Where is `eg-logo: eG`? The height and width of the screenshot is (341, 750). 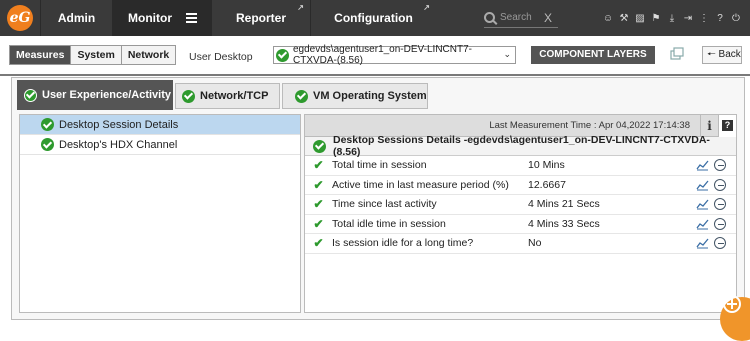 eg-logo: eG is located at coordinates (20, 18).